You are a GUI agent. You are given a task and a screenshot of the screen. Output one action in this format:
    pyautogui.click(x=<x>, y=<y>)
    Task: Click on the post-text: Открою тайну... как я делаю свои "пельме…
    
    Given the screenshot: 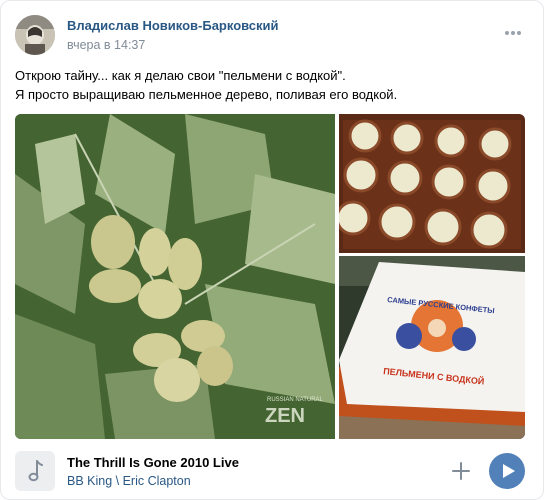 What is the action you would take?
    pyautogui.click(x=271, y=85)
    